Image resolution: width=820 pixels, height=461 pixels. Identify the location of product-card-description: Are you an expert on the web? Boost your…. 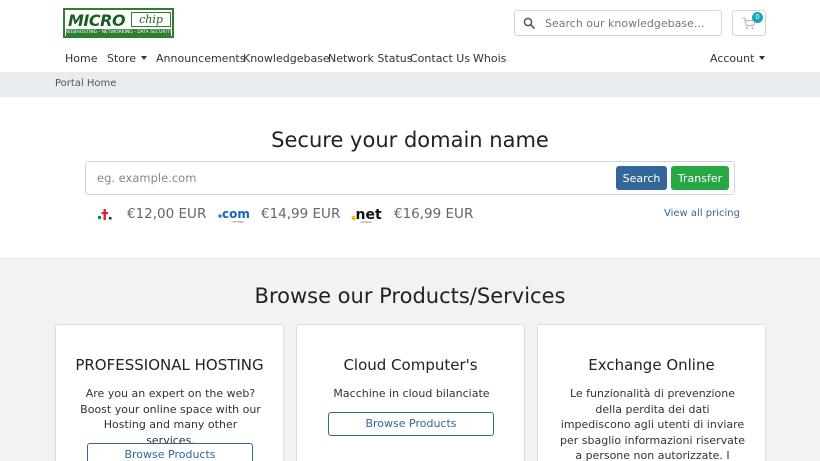
(170, 417).